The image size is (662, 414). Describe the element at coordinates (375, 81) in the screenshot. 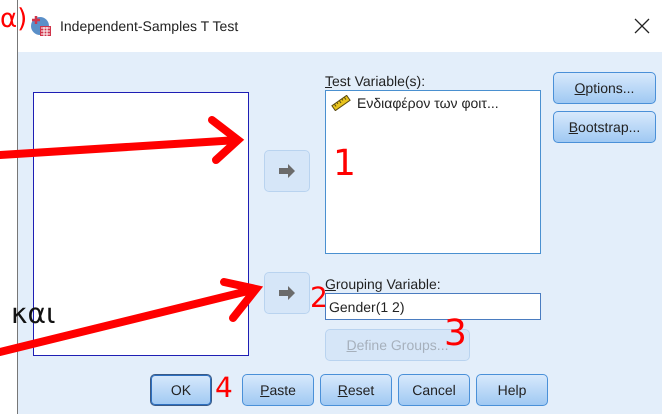

I see `field-label: Test Variable(s):` at that location.